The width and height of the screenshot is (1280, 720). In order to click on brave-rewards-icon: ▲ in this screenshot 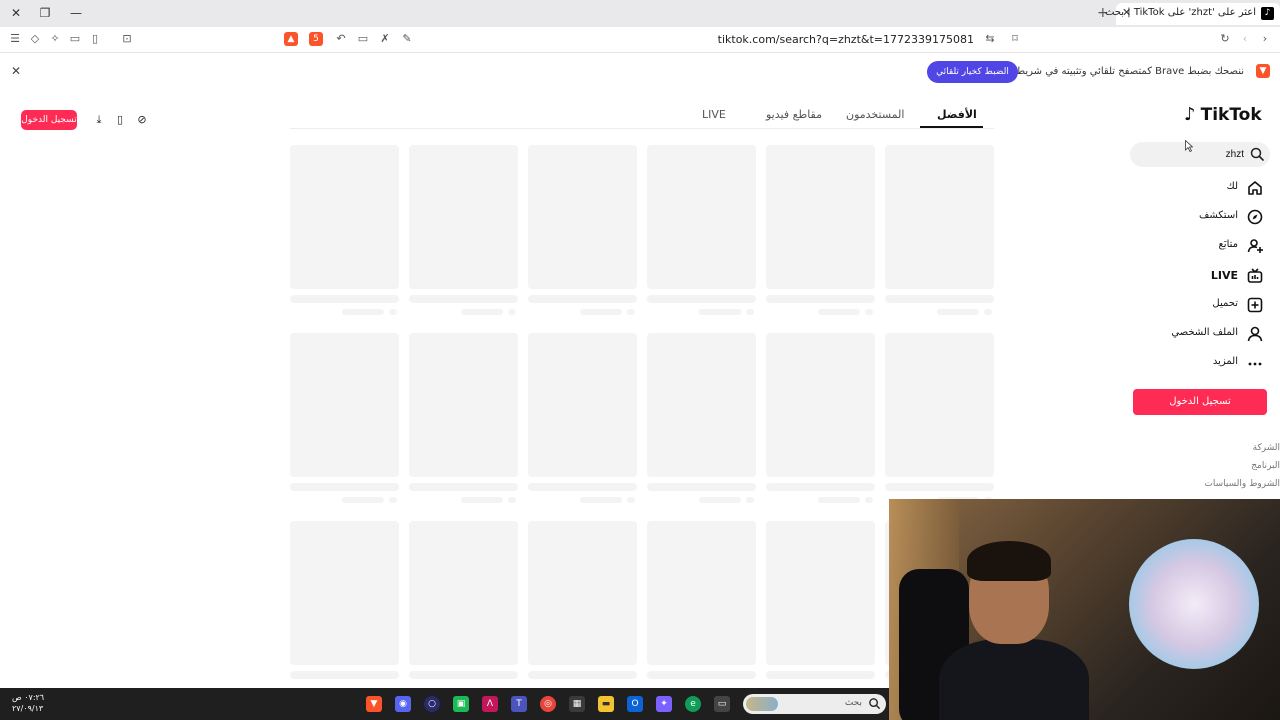, I will do `click(291, 39)`.